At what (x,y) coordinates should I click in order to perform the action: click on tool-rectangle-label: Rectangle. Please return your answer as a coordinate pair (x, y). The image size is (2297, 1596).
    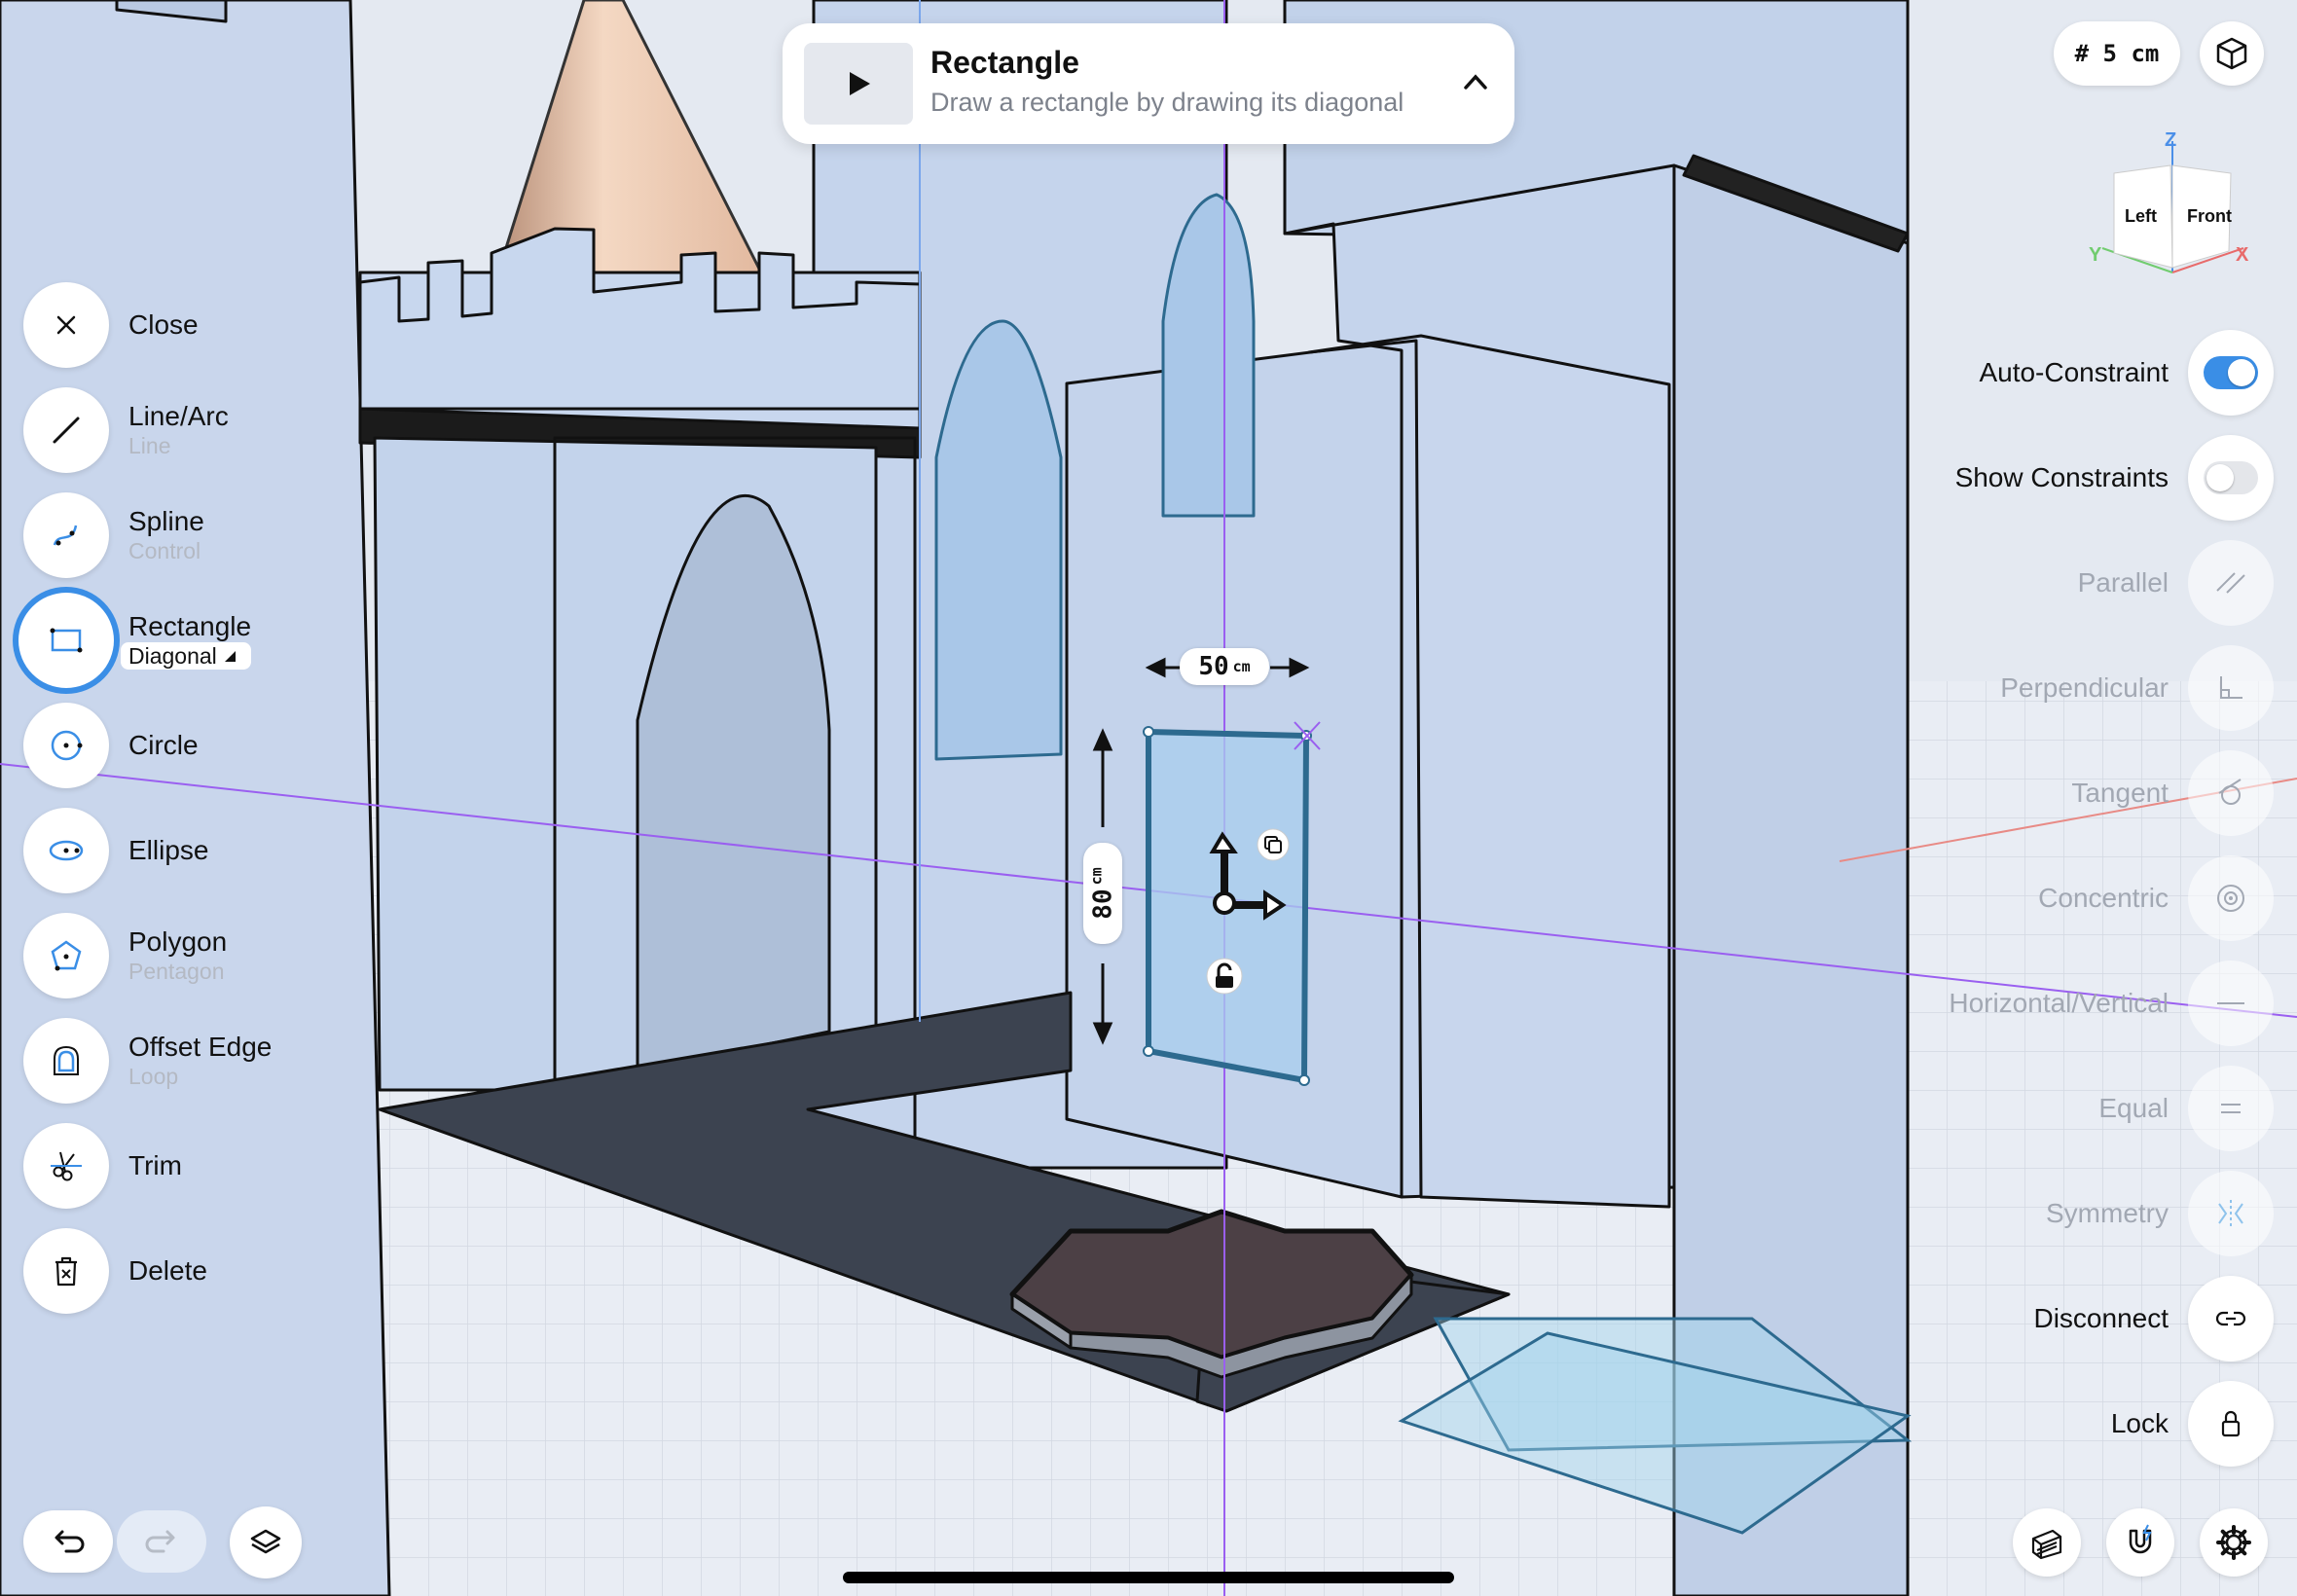
    Looking at the image, I should click on (190, 626).